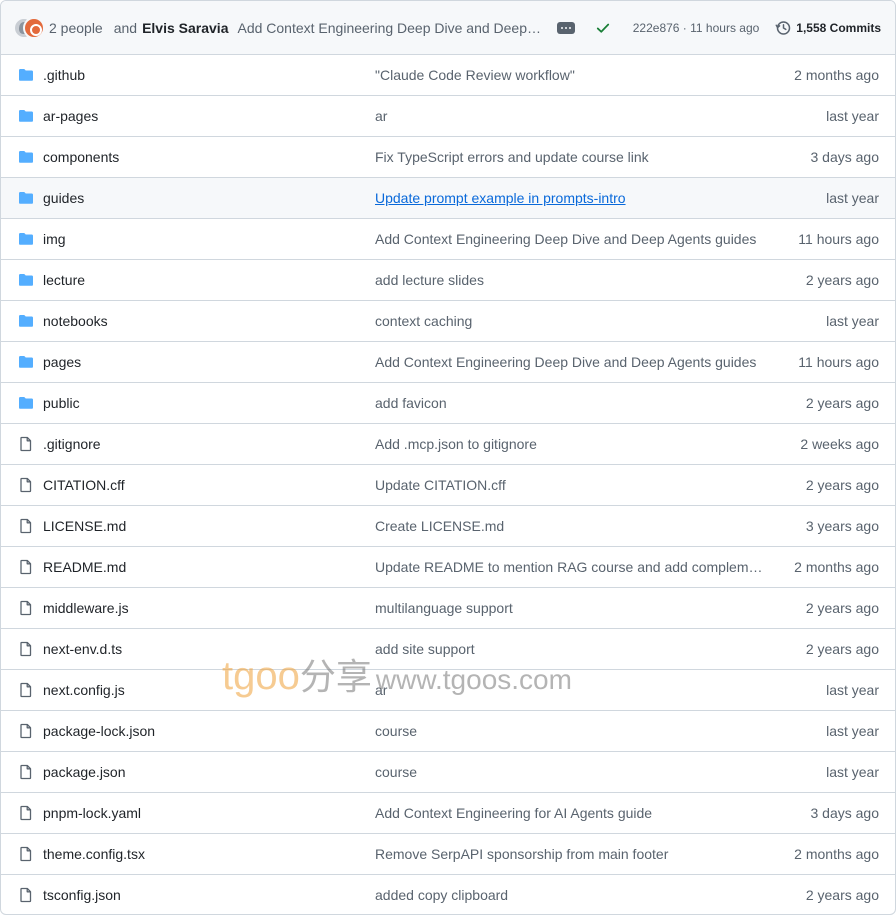  Describe the element at coordinates (565, 27) in the screenshot. I see `expand-commit-ellipsis-button` at that location.